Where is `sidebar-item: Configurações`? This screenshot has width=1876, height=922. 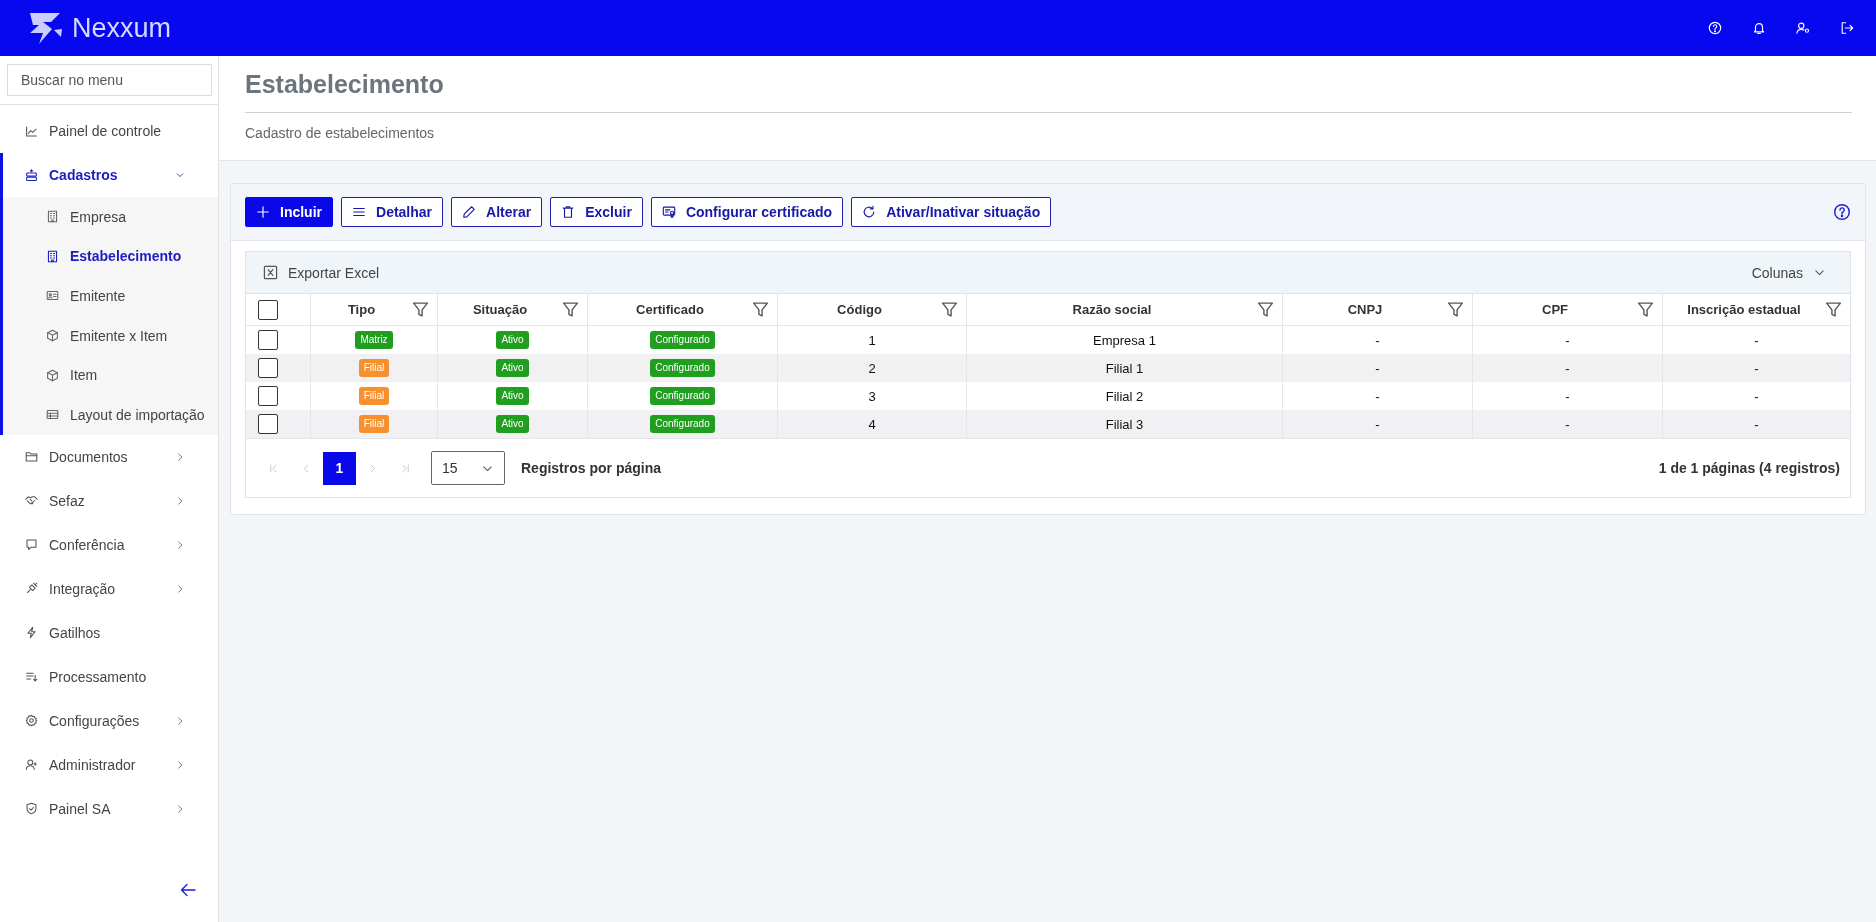
sidebar-item: Configurações is located at coordinates (109, 720).